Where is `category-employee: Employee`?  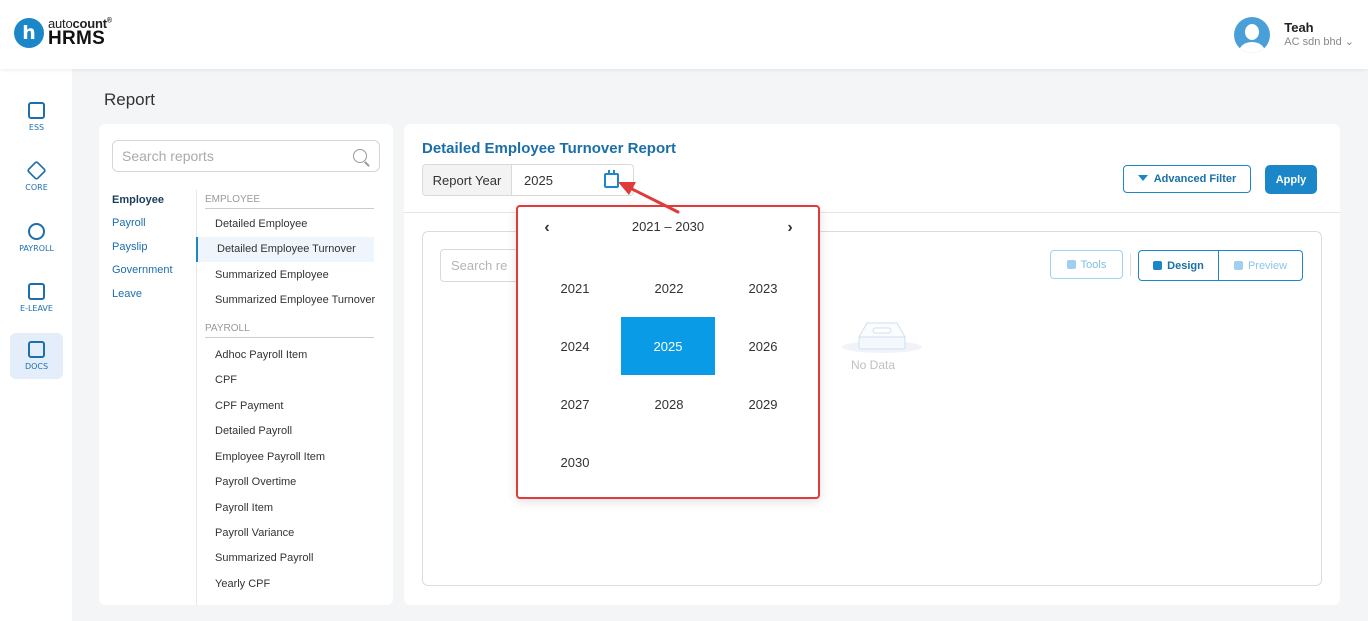
category-employee: Employee is located at coordinates (138, 200).